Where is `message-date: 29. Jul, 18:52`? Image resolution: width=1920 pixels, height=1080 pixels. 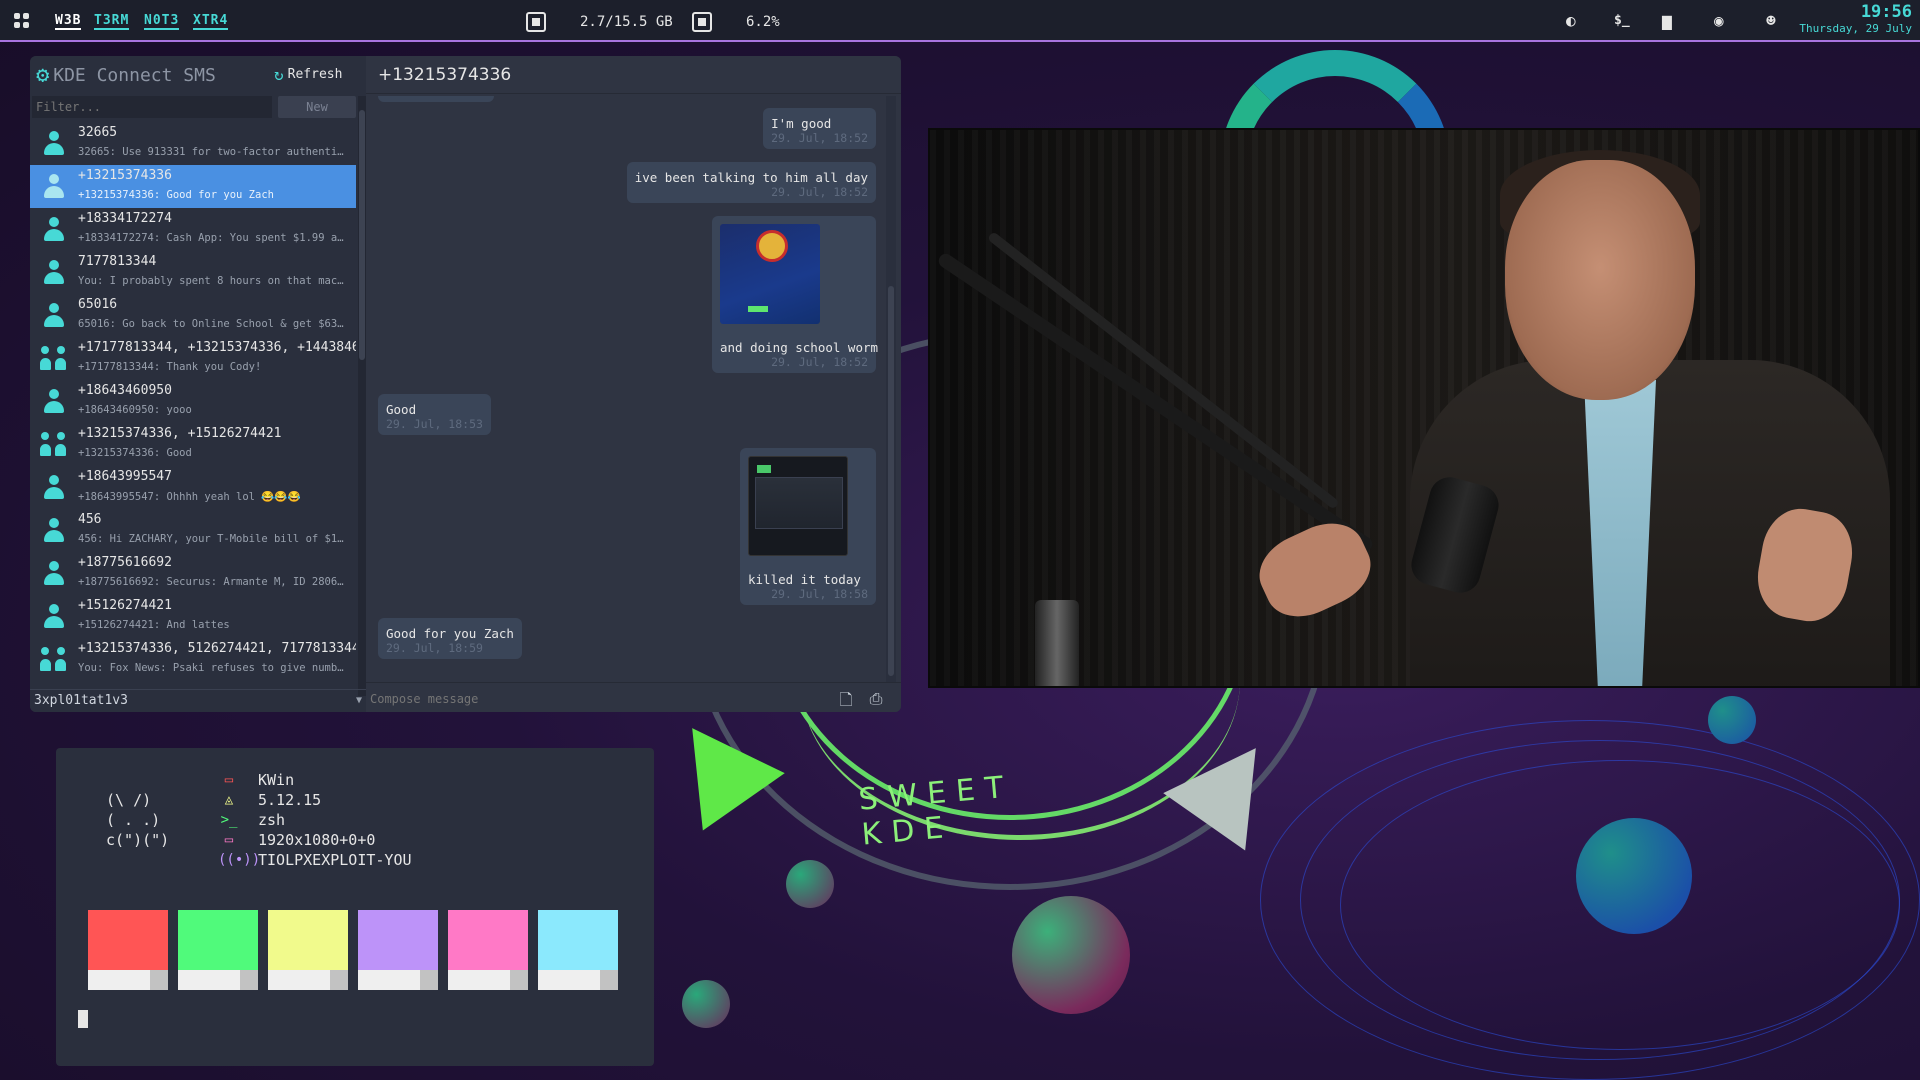 message-date: 29. Jul, 18:52 is located at coordinates (819, 192).